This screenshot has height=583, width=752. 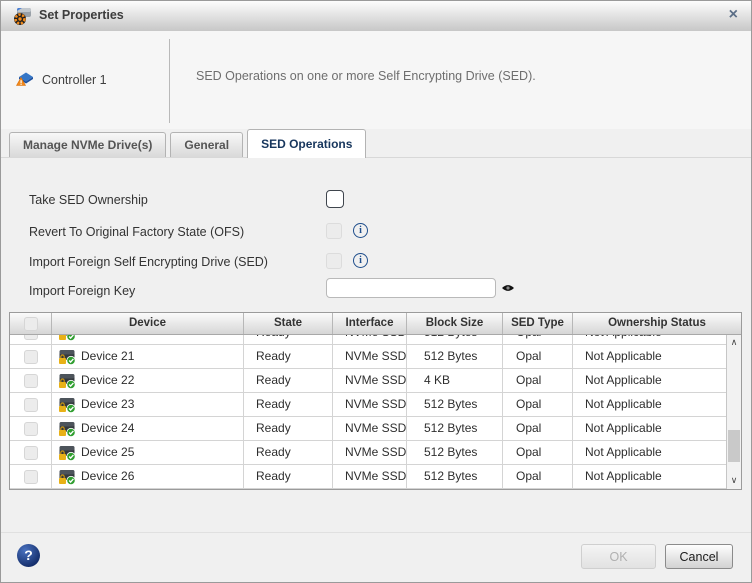 I want to click on scroll-up-icon: ∧, so click(x=734, y=343).